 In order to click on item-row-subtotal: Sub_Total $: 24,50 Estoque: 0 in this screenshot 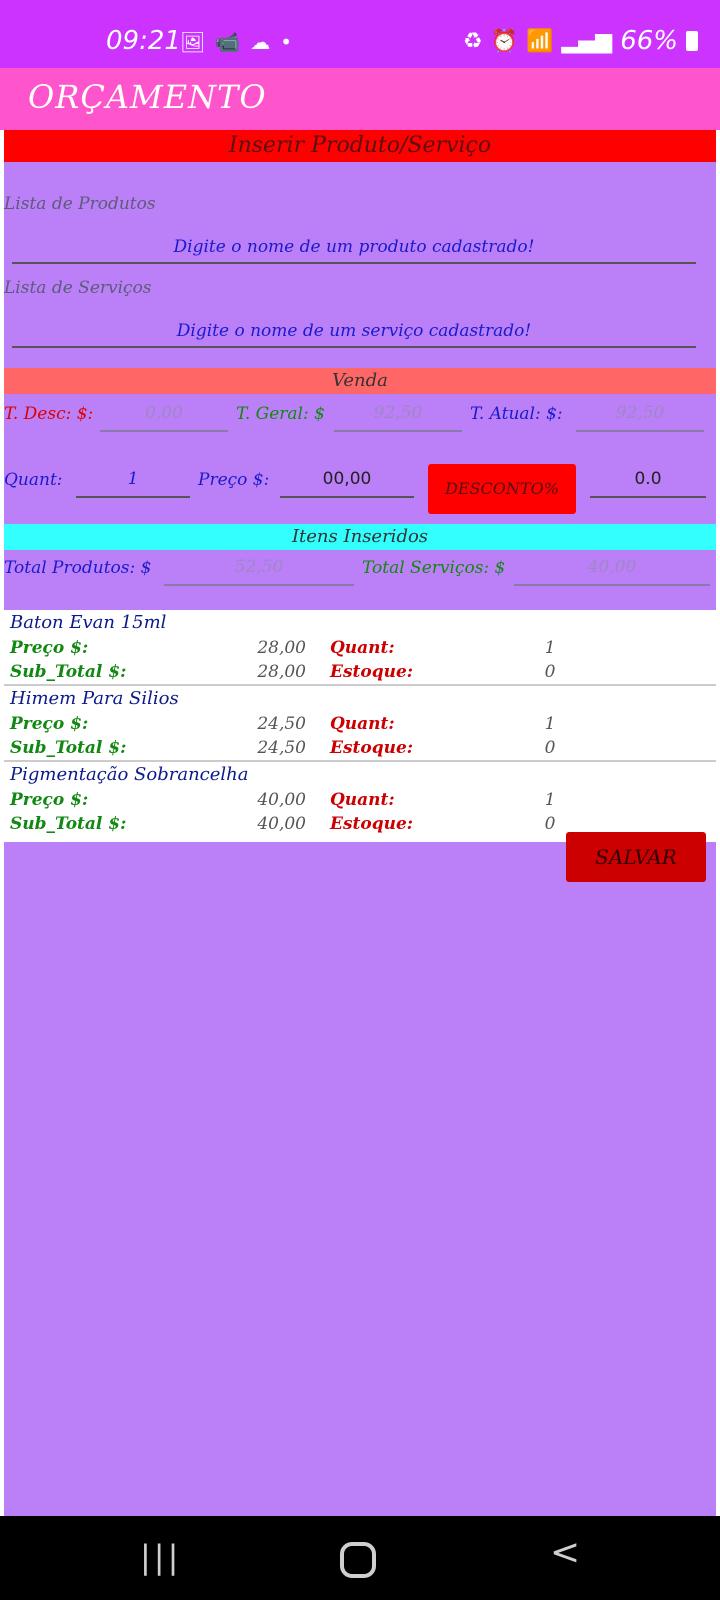, I will do `click(360, 749)`.